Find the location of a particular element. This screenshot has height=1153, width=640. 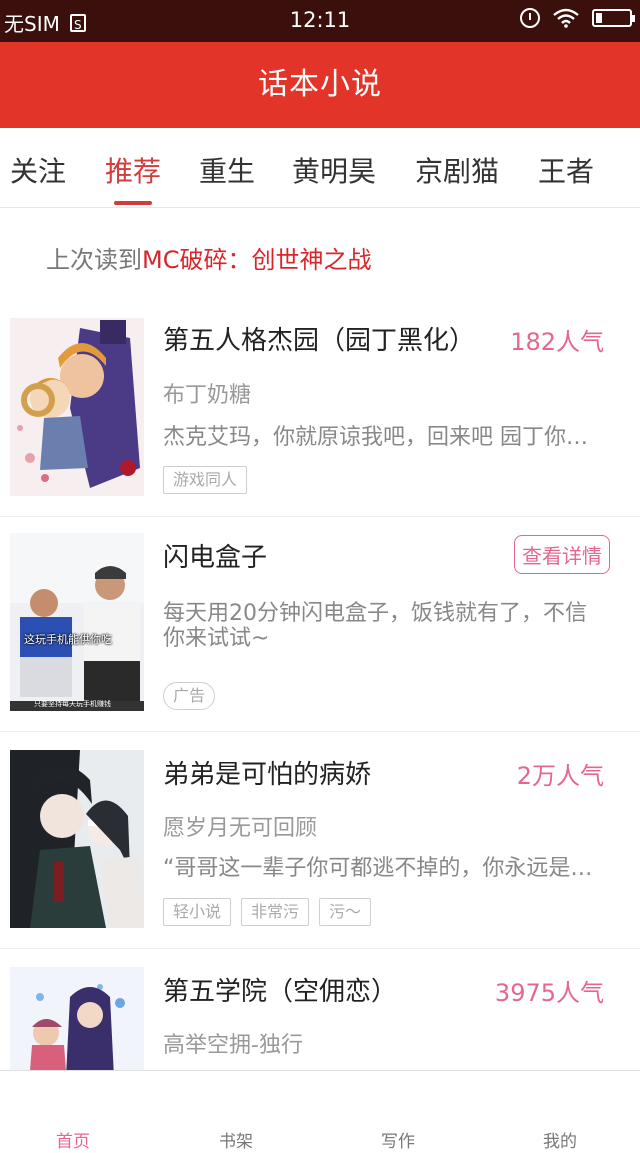

active-tab-indicator is located at coordinates (133, 203).